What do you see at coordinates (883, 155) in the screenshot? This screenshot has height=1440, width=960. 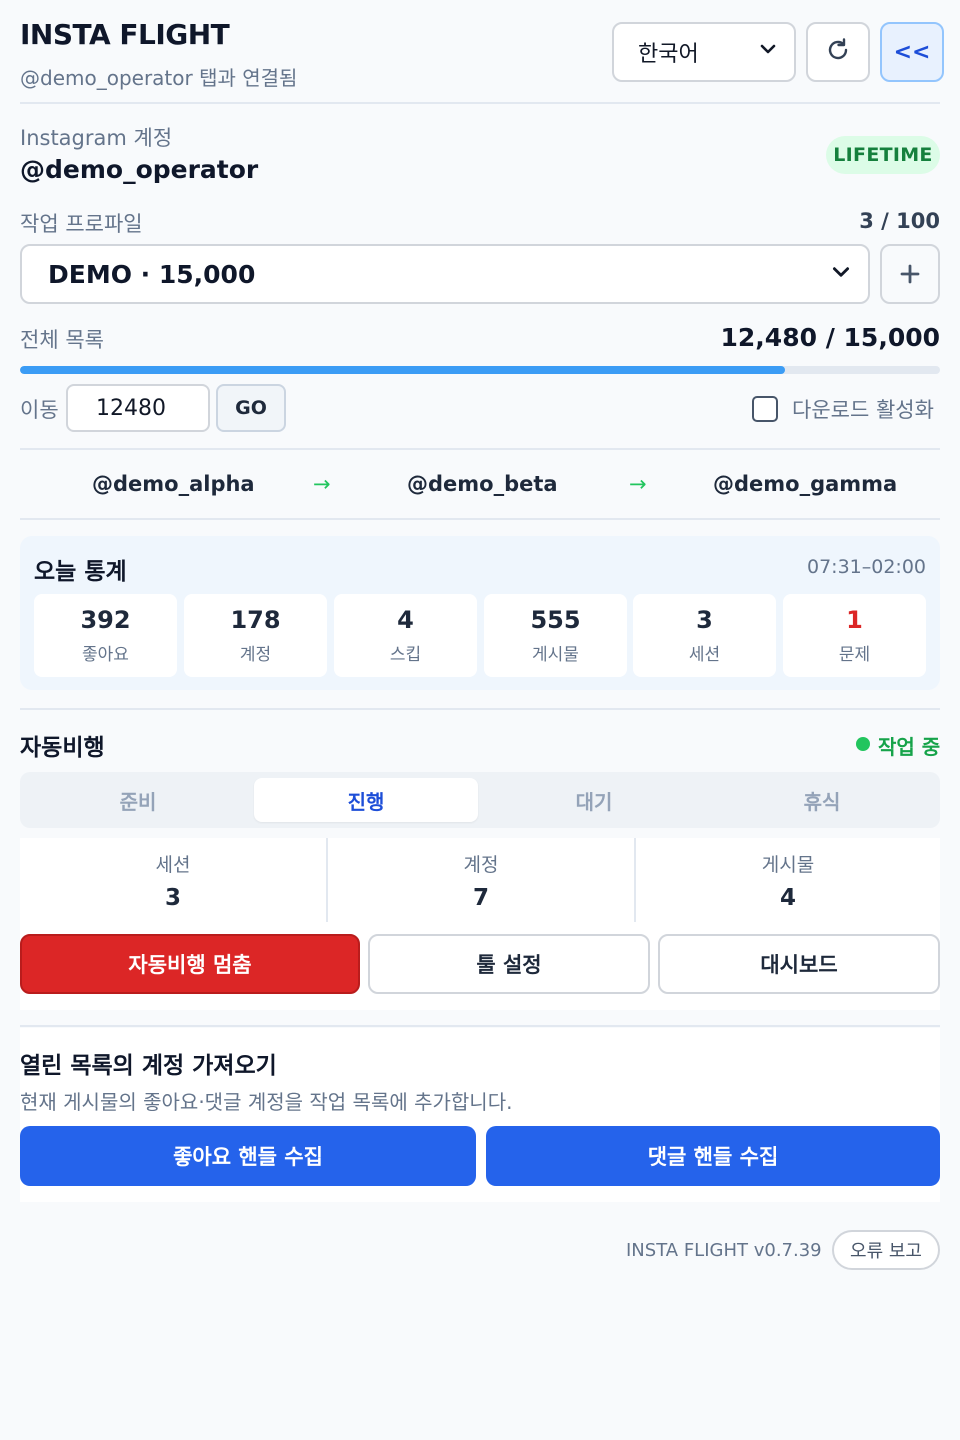 I see `license-badge: LIFETIME` at bounding box center [883, 155].